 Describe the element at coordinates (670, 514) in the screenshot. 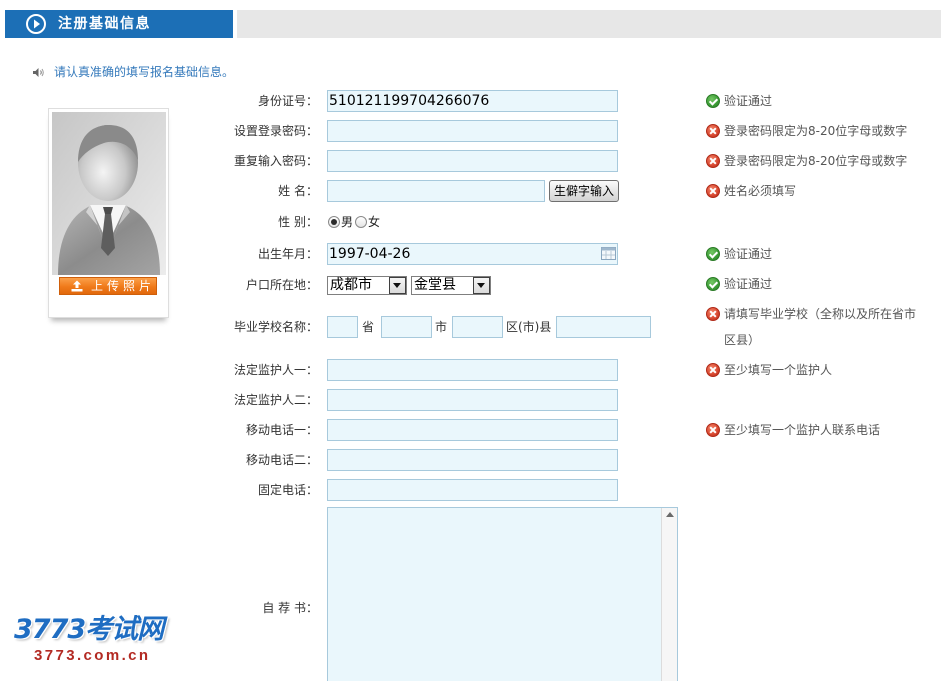

I see `scroll-up-arrow-icon` at that location.